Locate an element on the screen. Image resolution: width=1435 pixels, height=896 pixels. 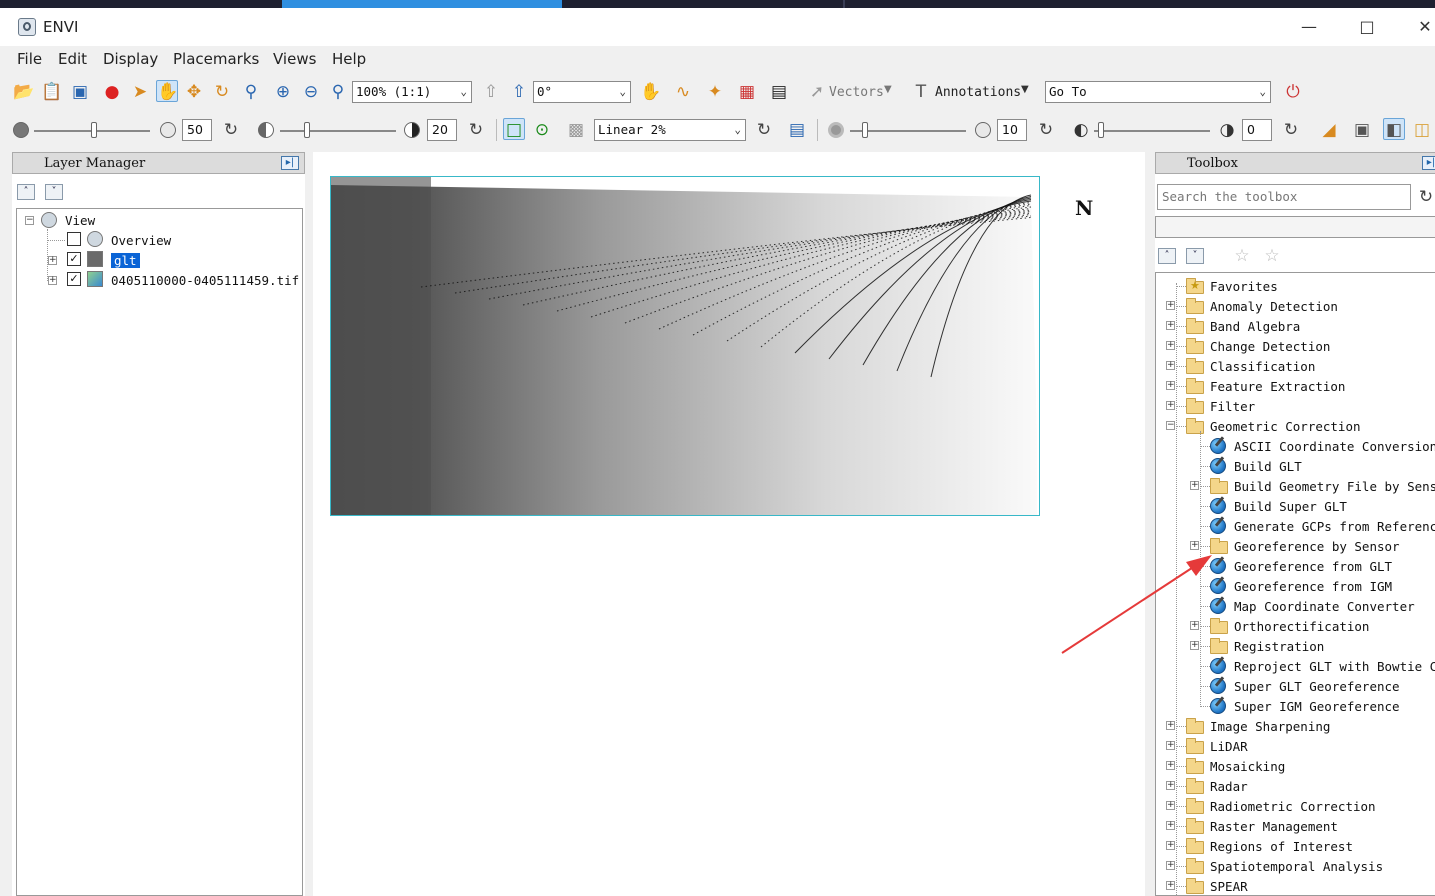
remove-favorite-star-icon: ☆ is located at coordinates (1272, 256).